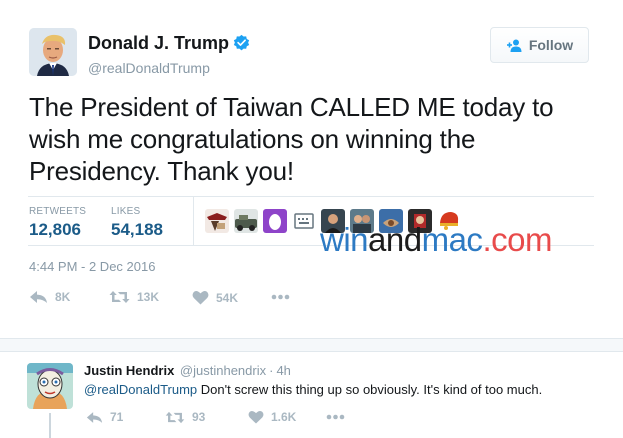 The height and width of the screenshot is (438, 623). Describe the element at coordinates (227, 297) in the screenshot. I see `like-count: 54K` at that location.